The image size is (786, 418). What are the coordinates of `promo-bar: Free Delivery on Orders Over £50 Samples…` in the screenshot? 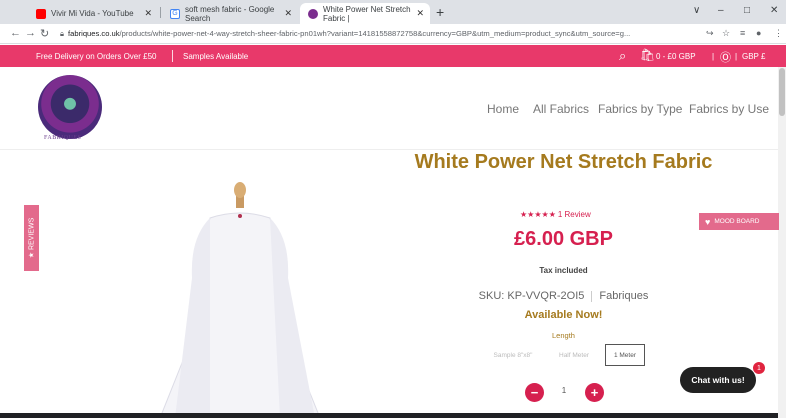 It's located at (393, 56).